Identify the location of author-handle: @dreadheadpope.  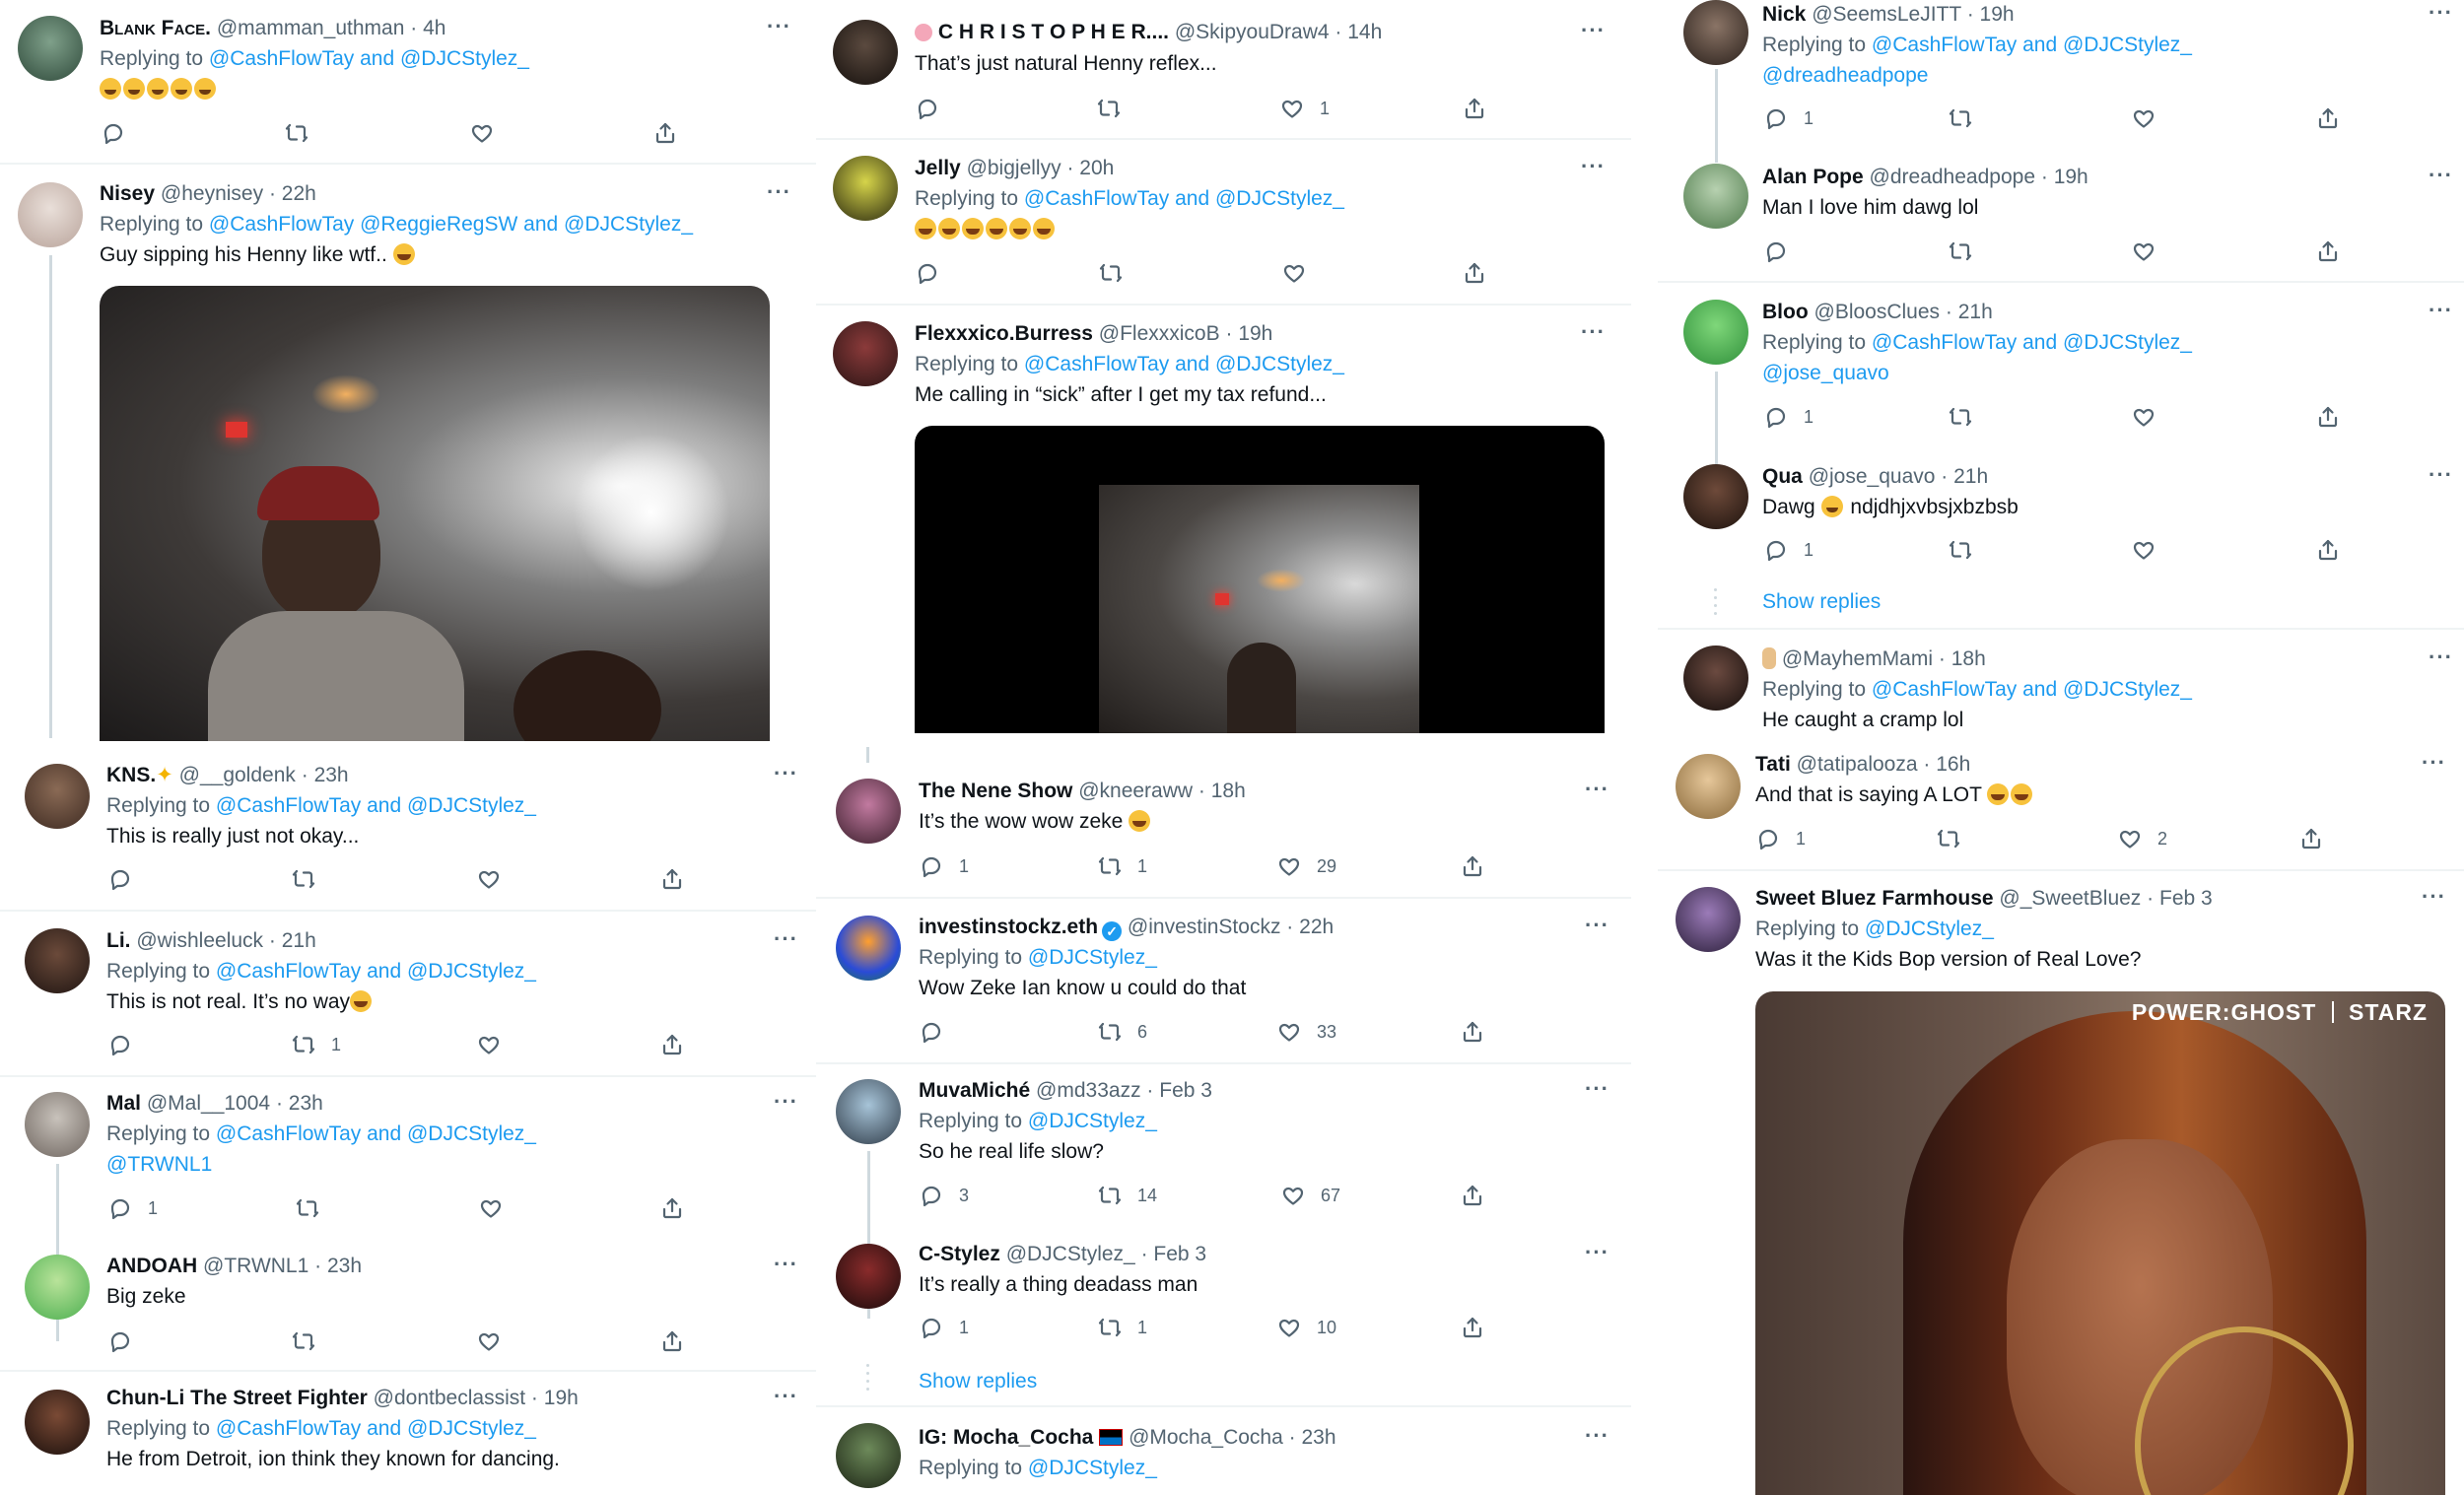
(1952, 177).